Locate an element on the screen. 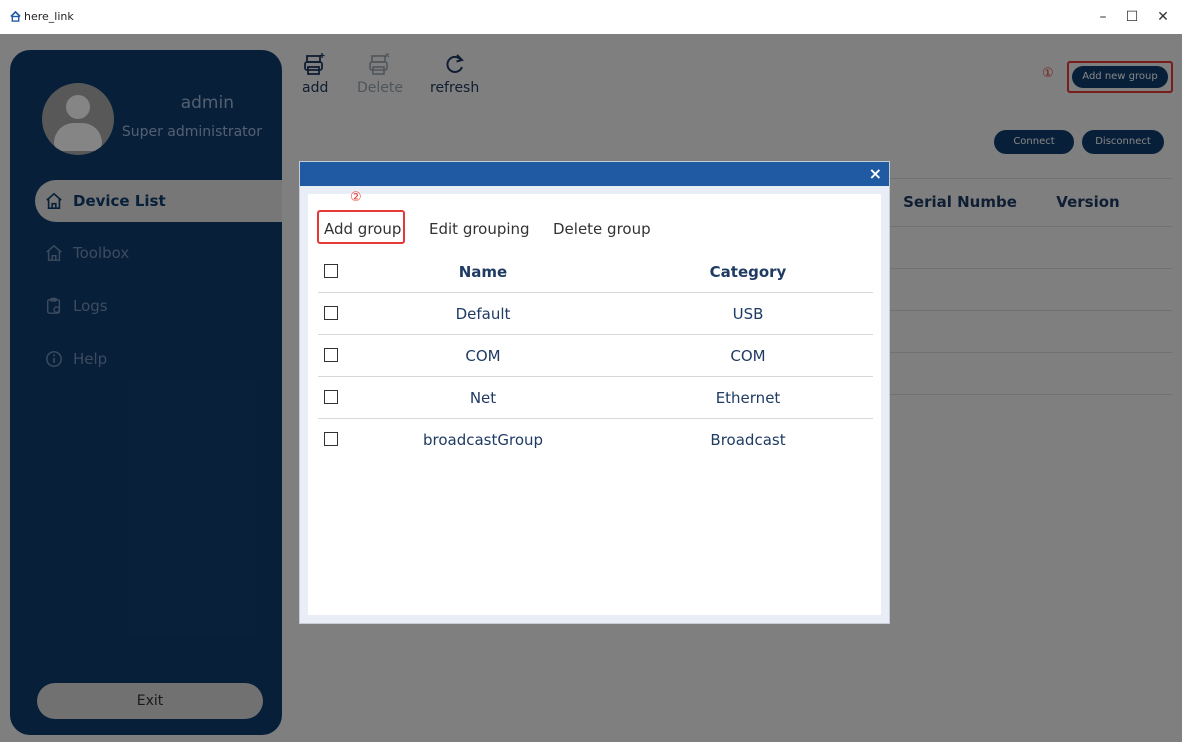 This screenshot has width=1182, height=742. app-logo-icon is located at coordinates (15, 16).